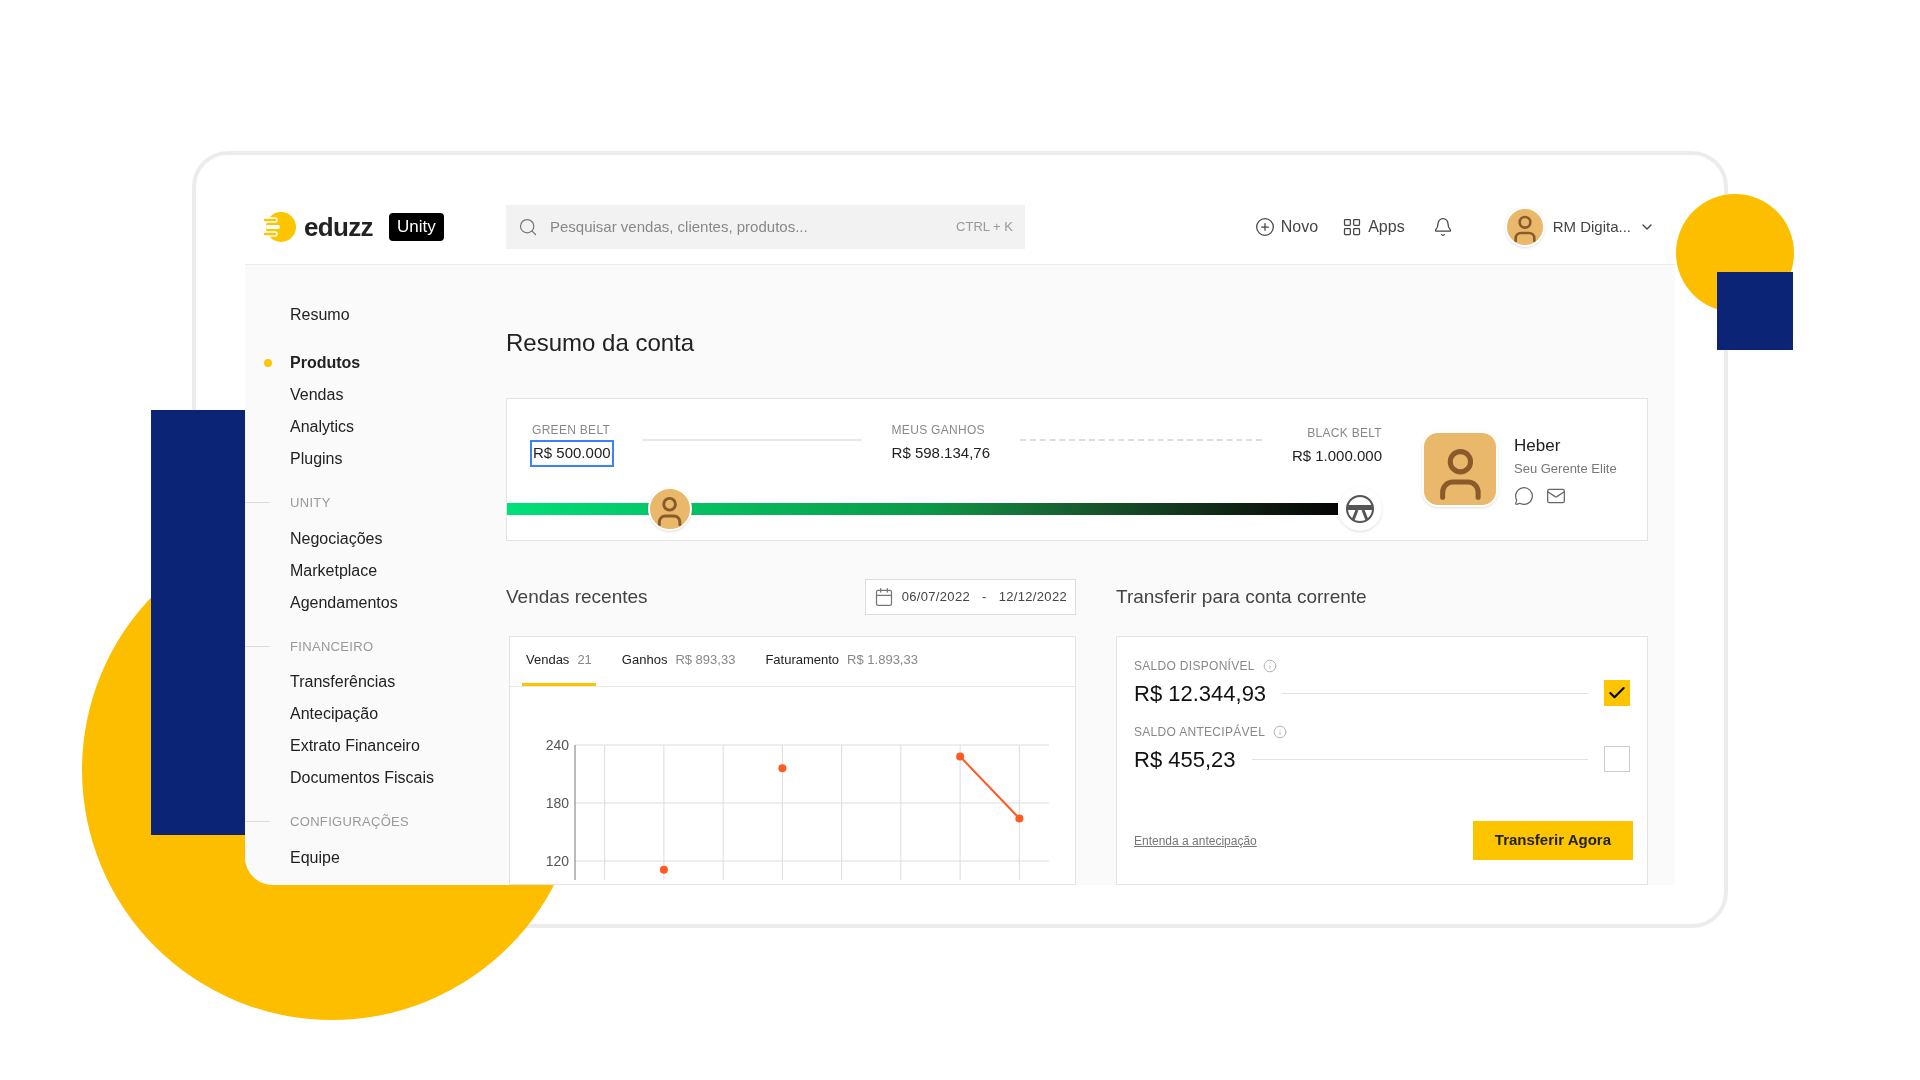  Describe the element at coordinates (1185, 759) in the screenshot. I see `balance-amount: R$ 455,23` at that location.